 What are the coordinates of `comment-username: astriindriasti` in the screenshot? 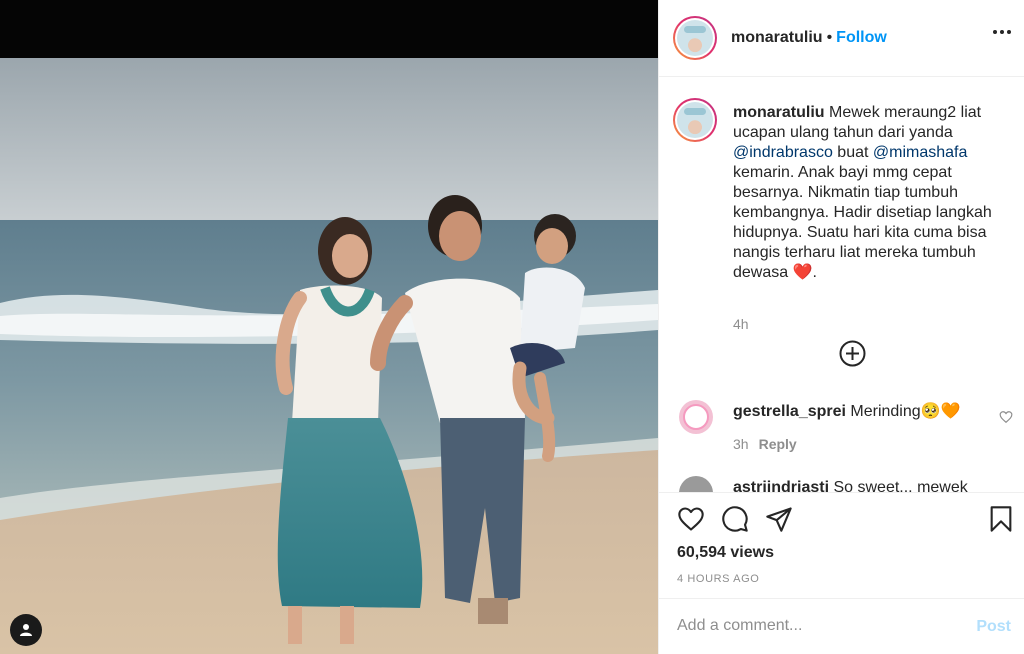 It's located at (781, 485).